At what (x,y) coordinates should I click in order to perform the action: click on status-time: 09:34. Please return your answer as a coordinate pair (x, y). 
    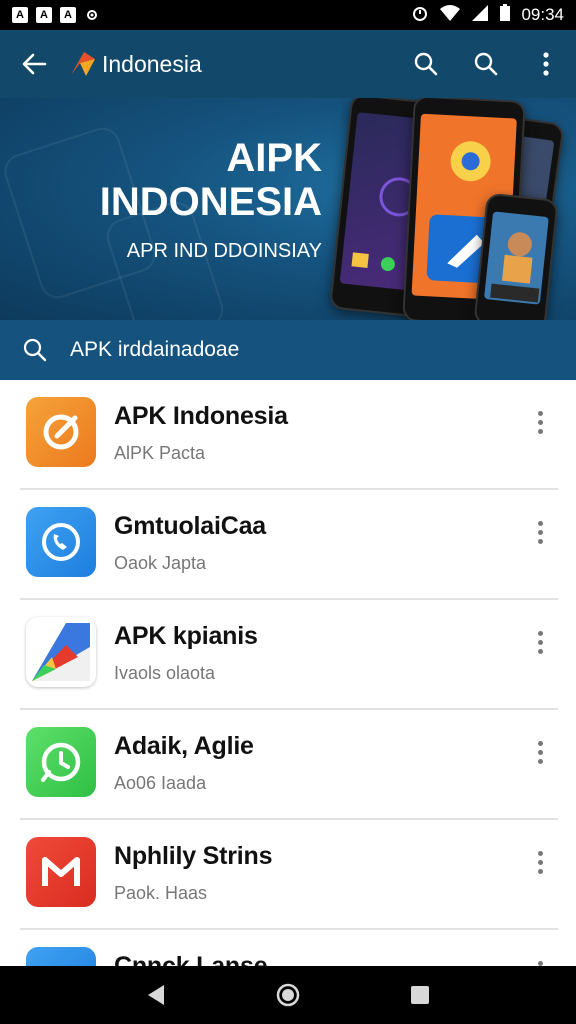
    Looking at the image, I should click on (542, 14).